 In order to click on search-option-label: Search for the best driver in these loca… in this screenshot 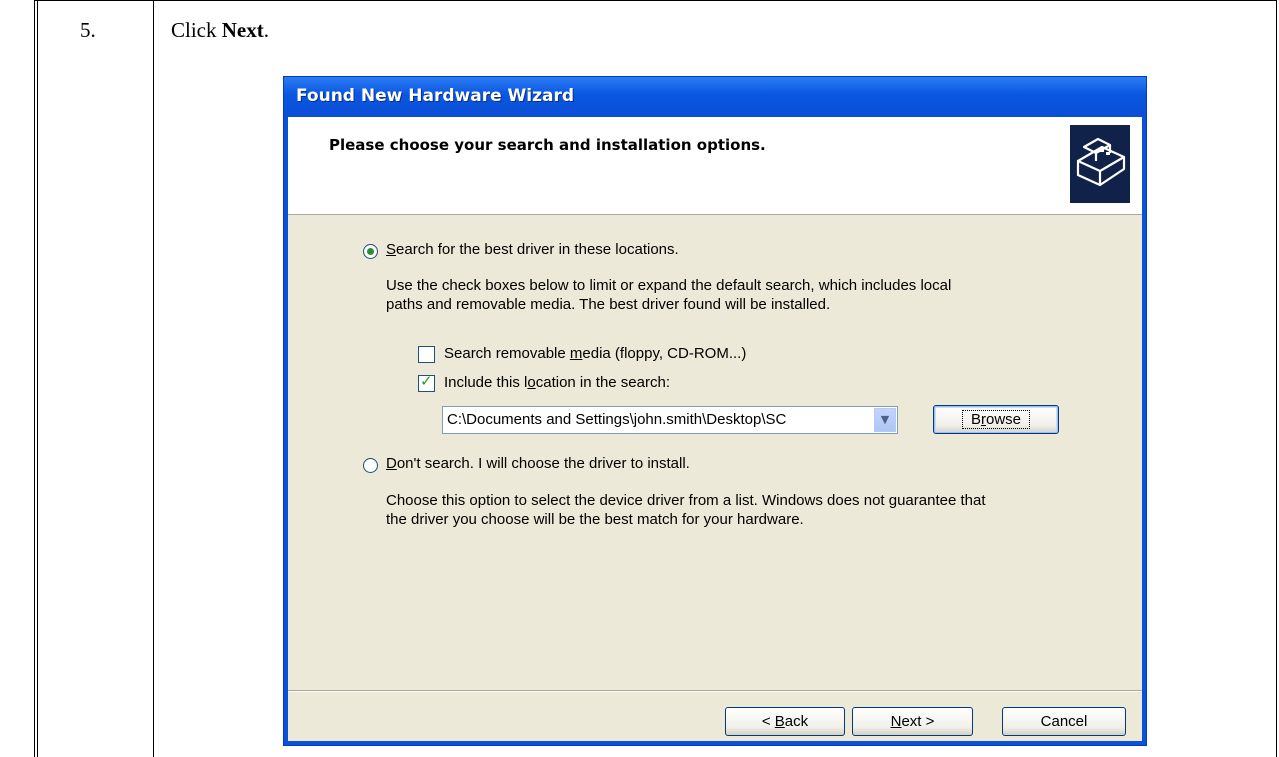, I will do `click(532, 249)`.